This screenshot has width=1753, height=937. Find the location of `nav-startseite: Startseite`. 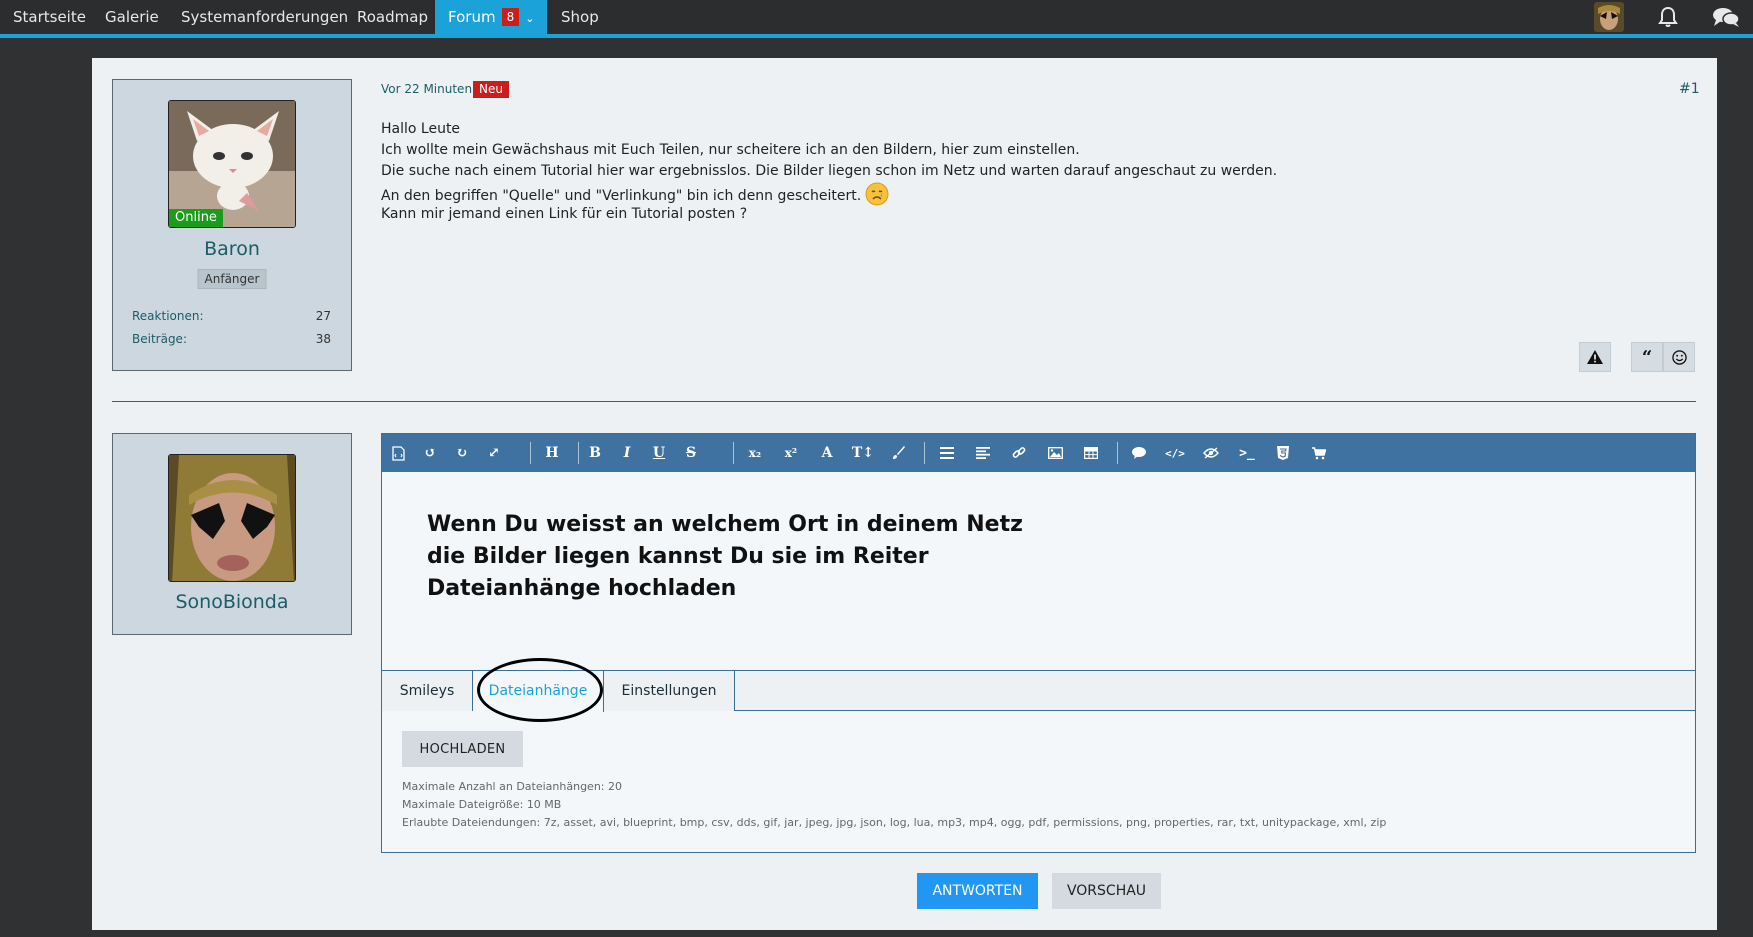

nav-startseite: Startseite is located at coordinates (49, 17).